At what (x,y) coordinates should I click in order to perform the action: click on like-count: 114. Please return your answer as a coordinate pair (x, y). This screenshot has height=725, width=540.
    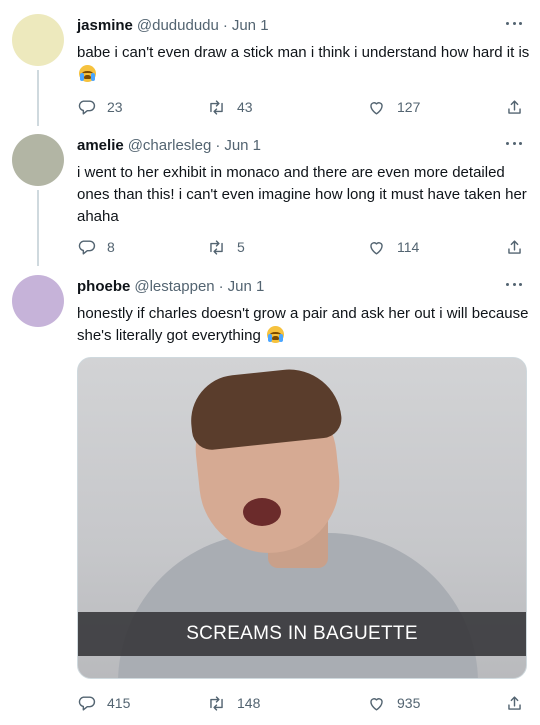
    Looking at the image, I should click on (408, 247).